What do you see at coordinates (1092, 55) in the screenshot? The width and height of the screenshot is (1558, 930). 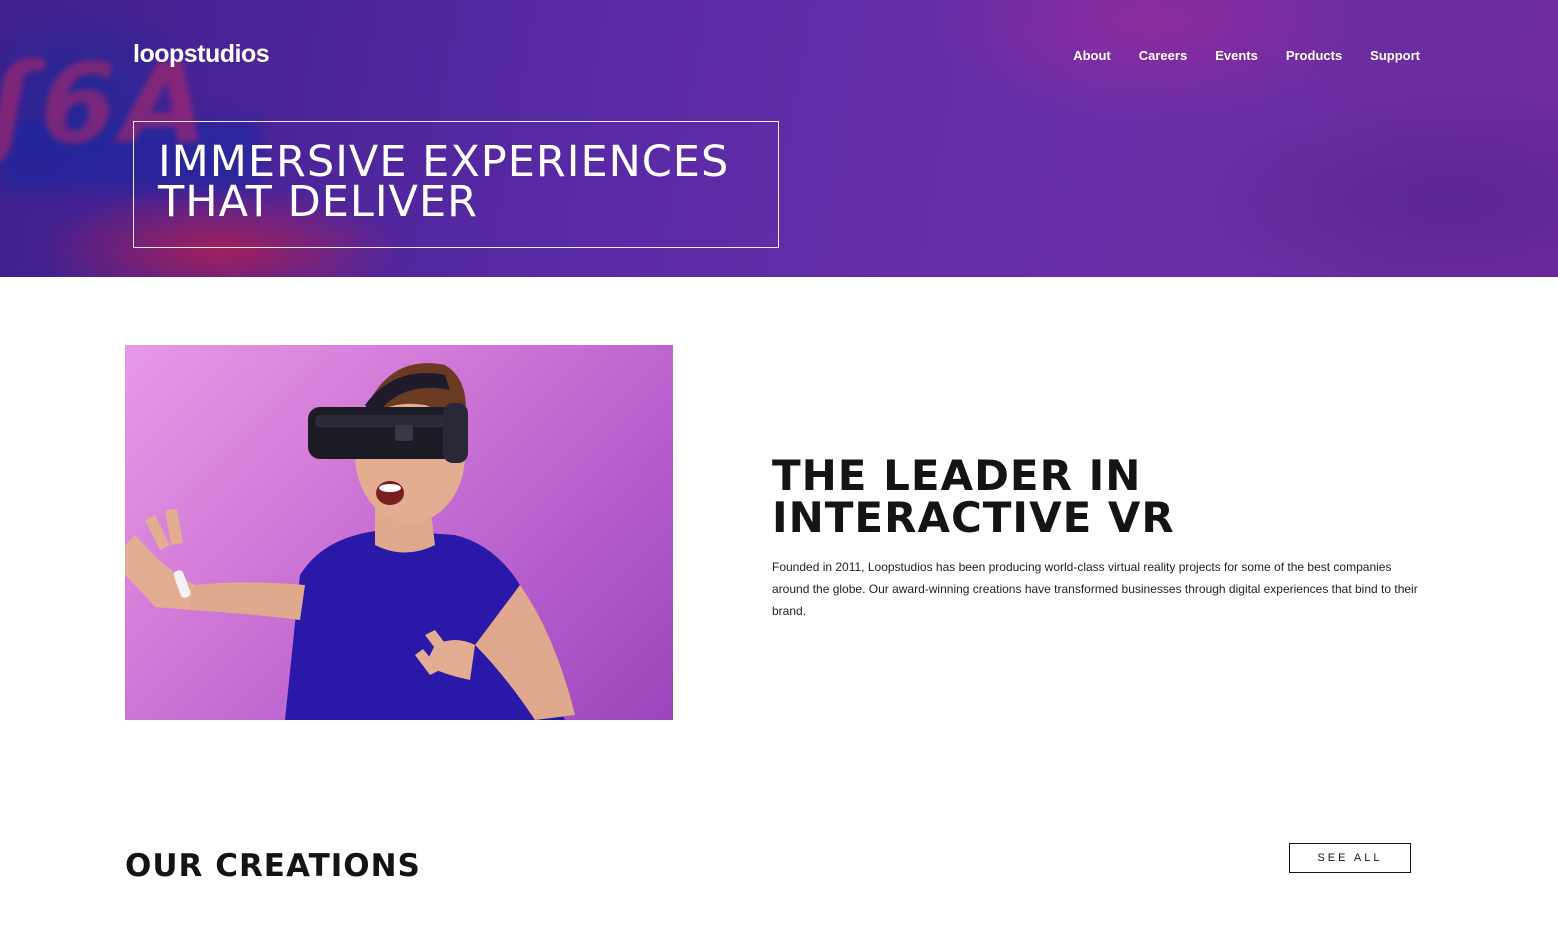 I see `nav-item-about: About` at bounding box center [1092, 55].